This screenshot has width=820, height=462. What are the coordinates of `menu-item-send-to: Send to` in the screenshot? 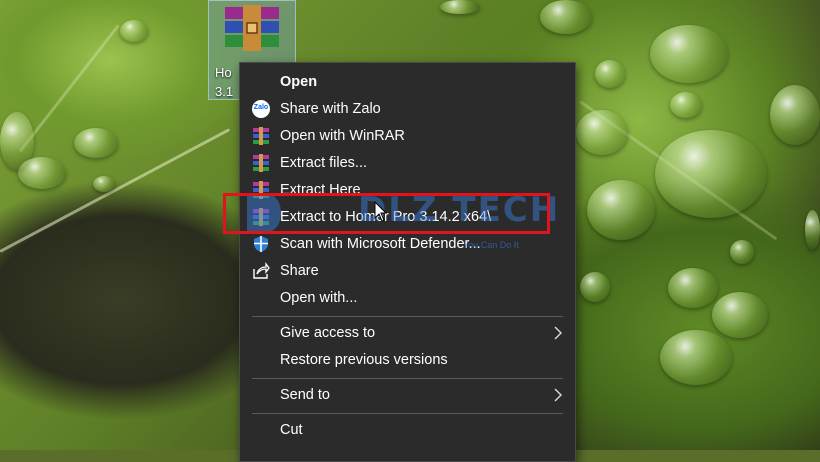 It's located at (407, 395).